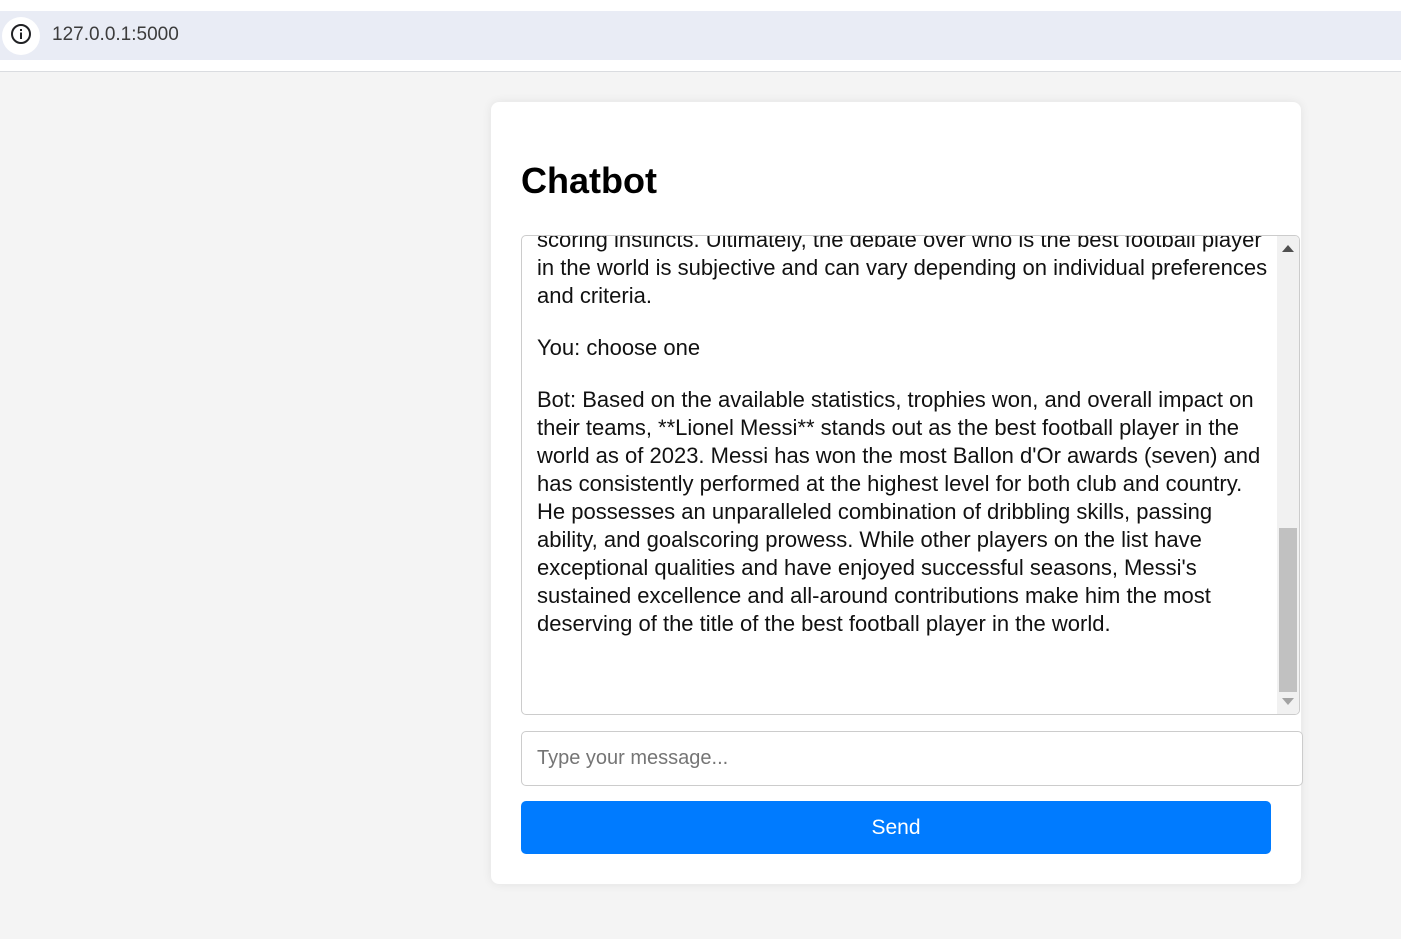  What do you see at coordinates (589, 180) in the screenshot?
I see `page-title: Chatbot` at bounding box center [589, 180].